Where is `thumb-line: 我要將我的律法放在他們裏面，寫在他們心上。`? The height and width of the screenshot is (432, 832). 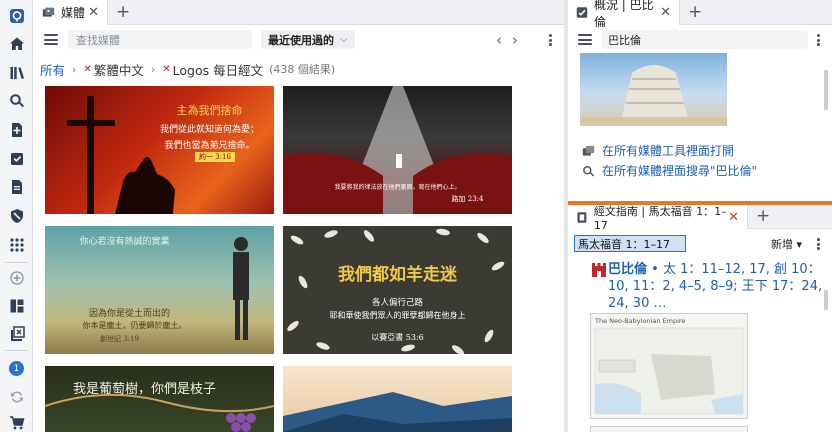
thumb-line: 我要將我的律法放在他們裏面，寫在他們心上。 is located at coordinates (397, 187).